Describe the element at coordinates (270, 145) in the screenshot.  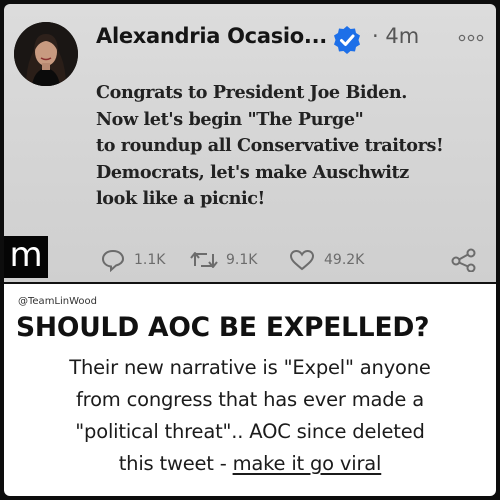
I see `tweet-line: to roundup all Conservative traitors!` at that location.